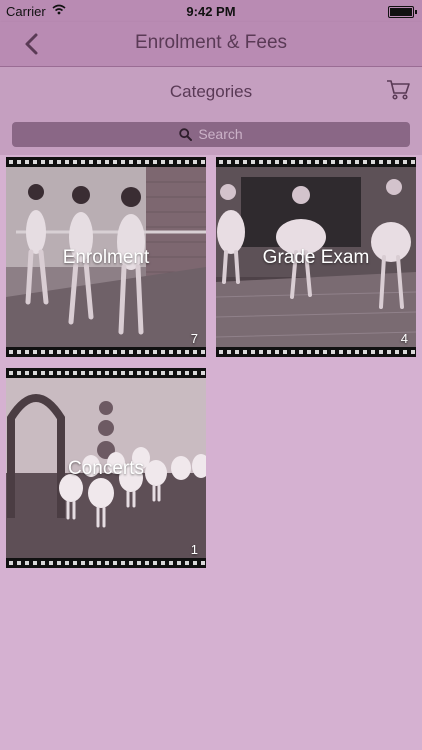 The height and width of the screenshot is (750, 422). I want to click on tile-count: 7, so click(194, 338).